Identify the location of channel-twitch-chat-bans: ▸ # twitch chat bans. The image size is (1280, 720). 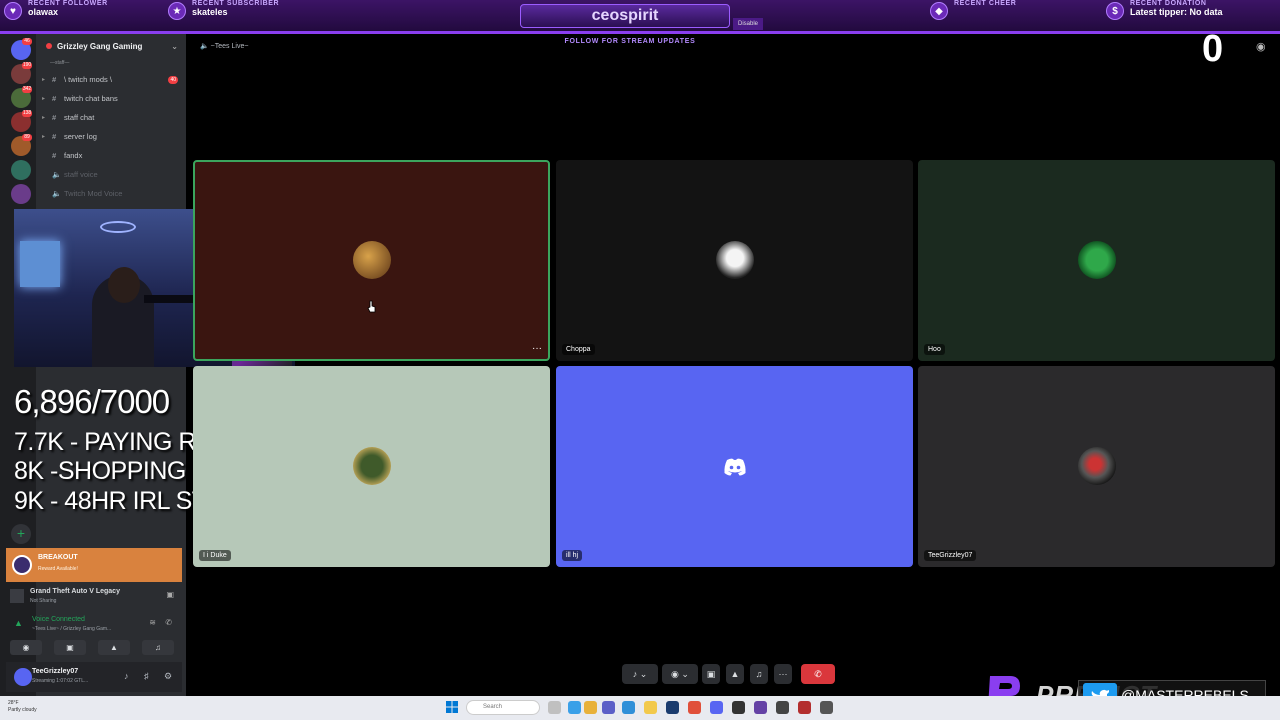
(112, 99).